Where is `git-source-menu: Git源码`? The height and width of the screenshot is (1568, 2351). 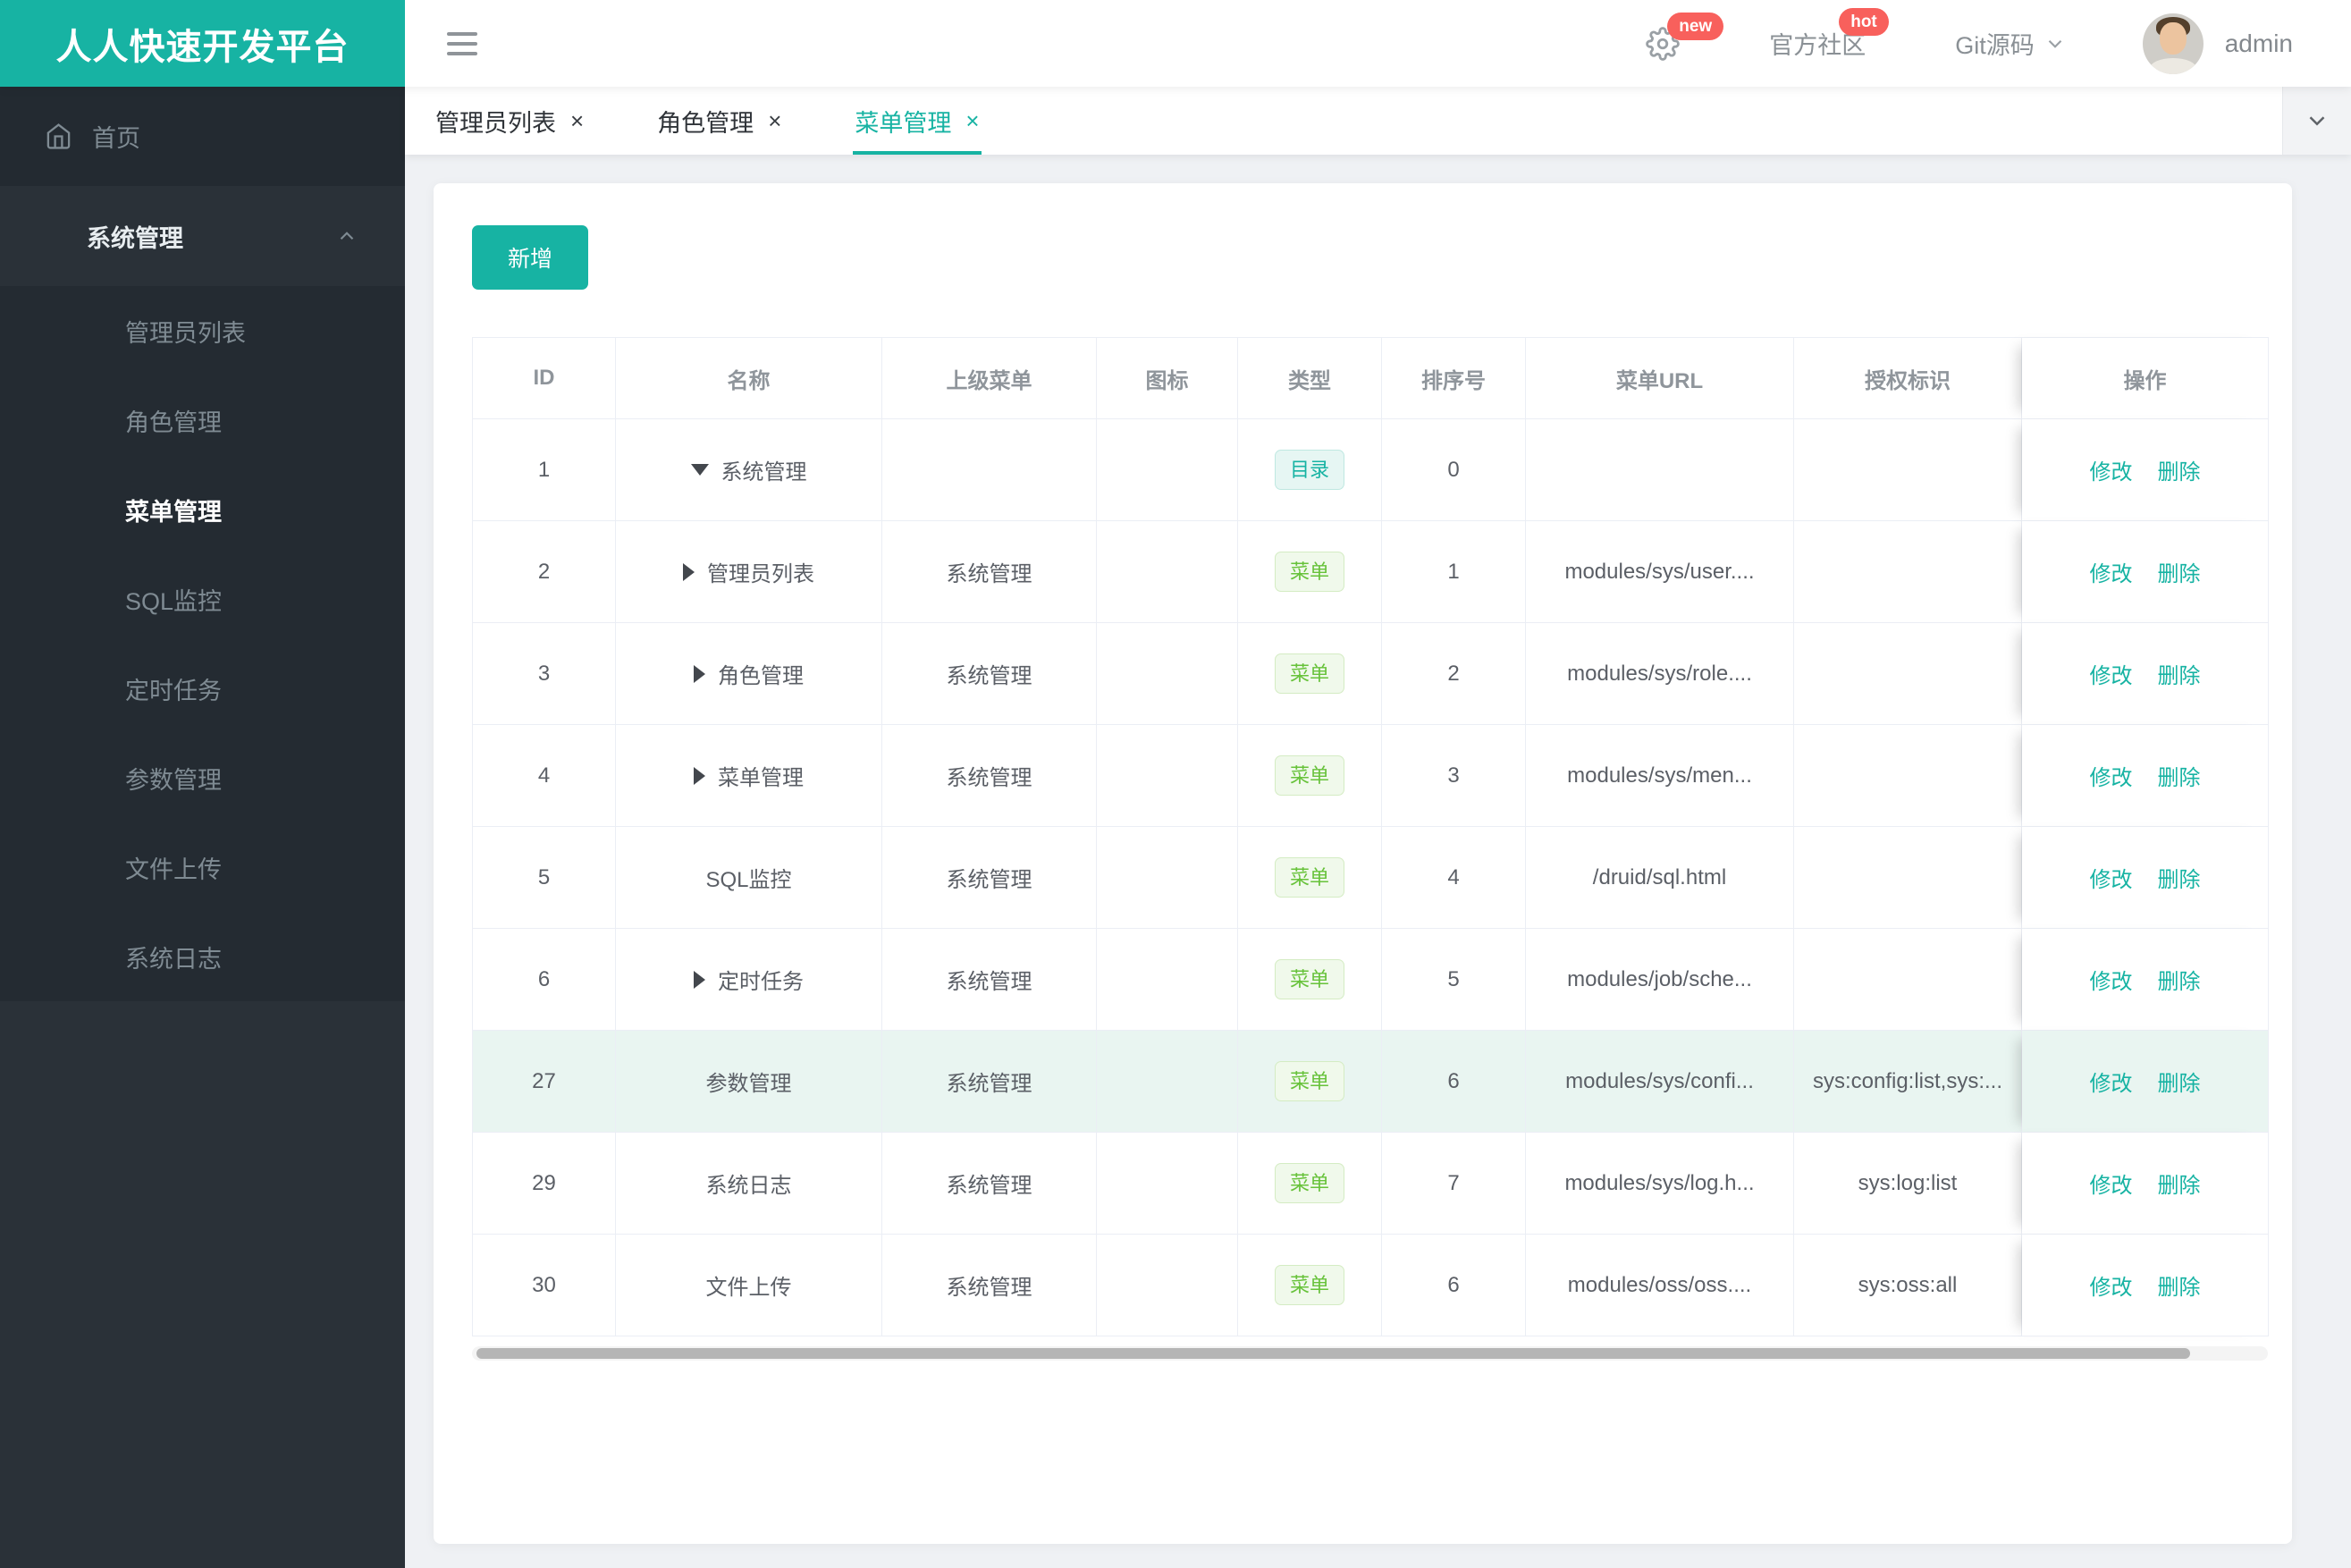 git-source-menu: Git源码 is located at coordinates (2011, 43).